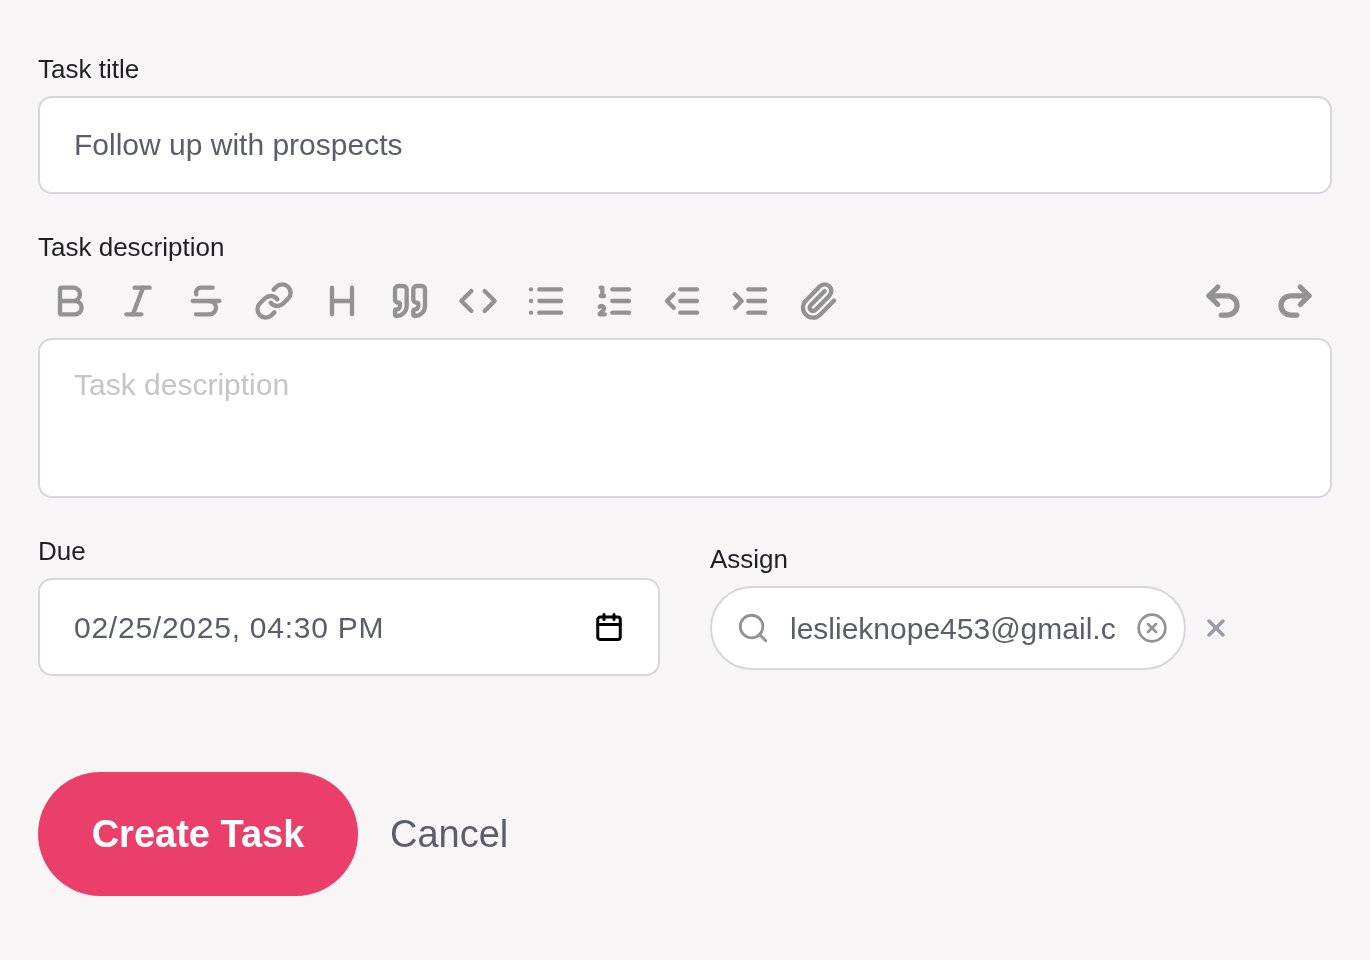 The width and height of the screenshot is (1370, 960). Describe the element at coordinates (349, 627) in the screenshot. I see `due-date-input: 02/25/2025, 04:30 PM` at that location.